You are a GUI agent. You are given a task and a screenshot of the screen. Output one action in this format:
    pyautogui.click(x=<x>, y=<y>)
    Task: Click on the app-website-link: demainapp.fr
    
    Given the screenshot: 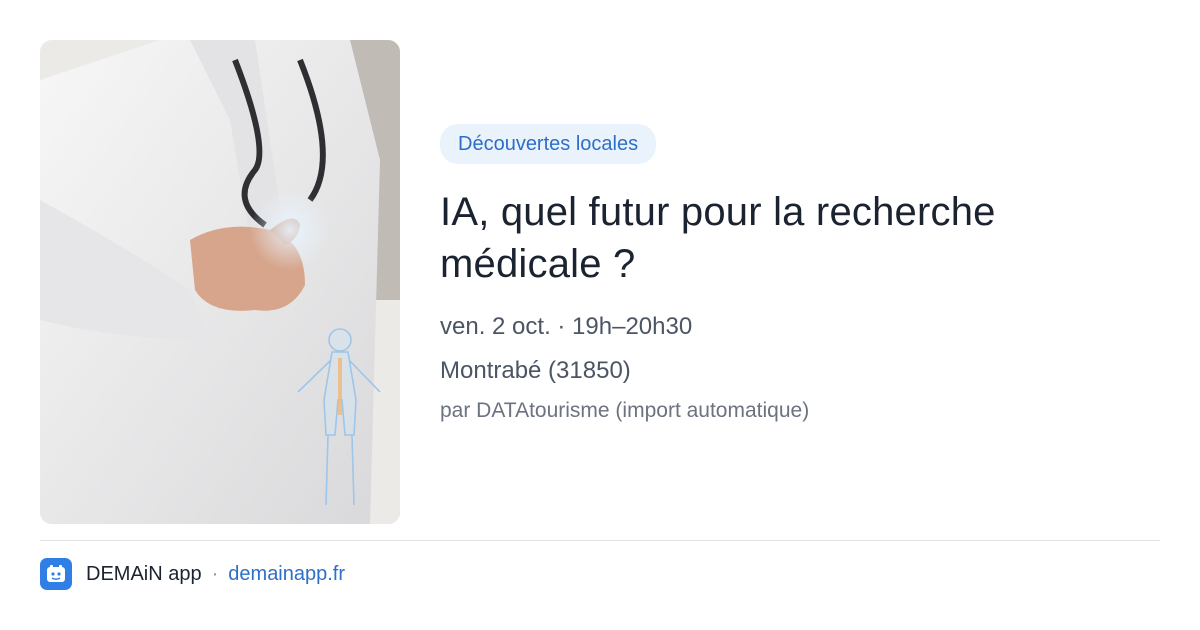 What is the action you would take?
    pyautogui.click(x=286, y=574)
    